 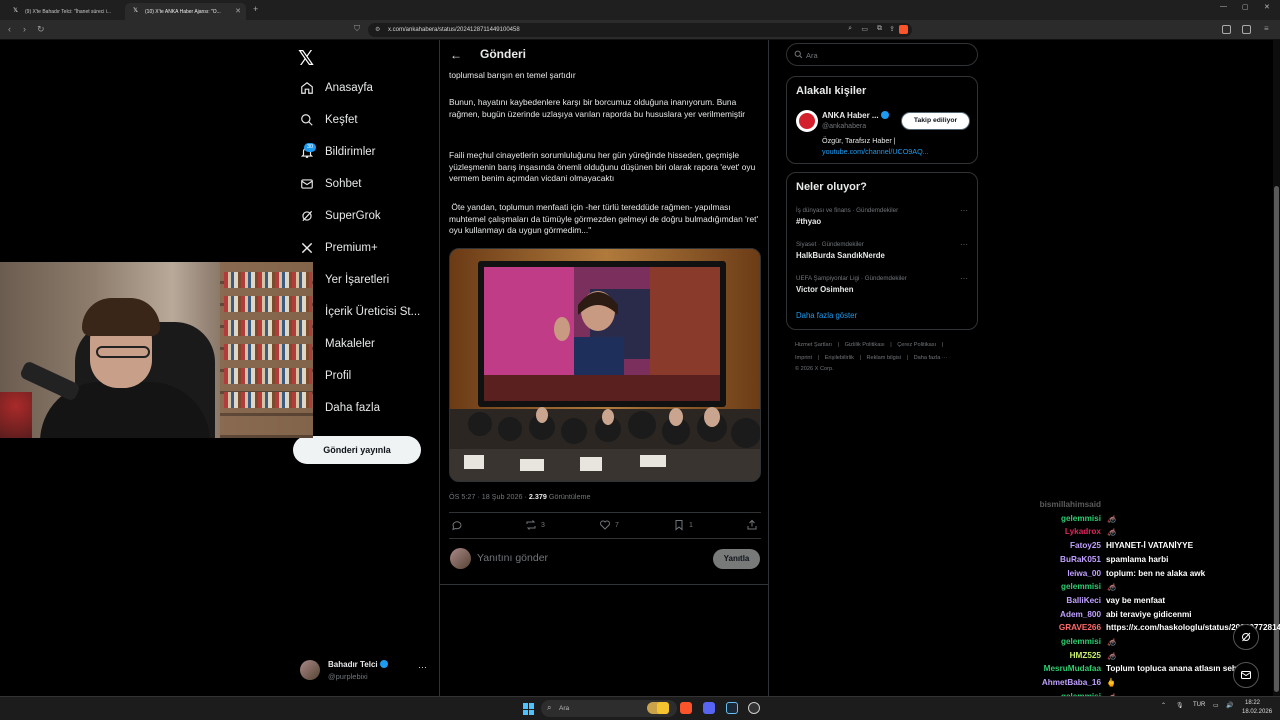 I want to click on chat-username: Fatoy25, so click(x=1058, y=546).